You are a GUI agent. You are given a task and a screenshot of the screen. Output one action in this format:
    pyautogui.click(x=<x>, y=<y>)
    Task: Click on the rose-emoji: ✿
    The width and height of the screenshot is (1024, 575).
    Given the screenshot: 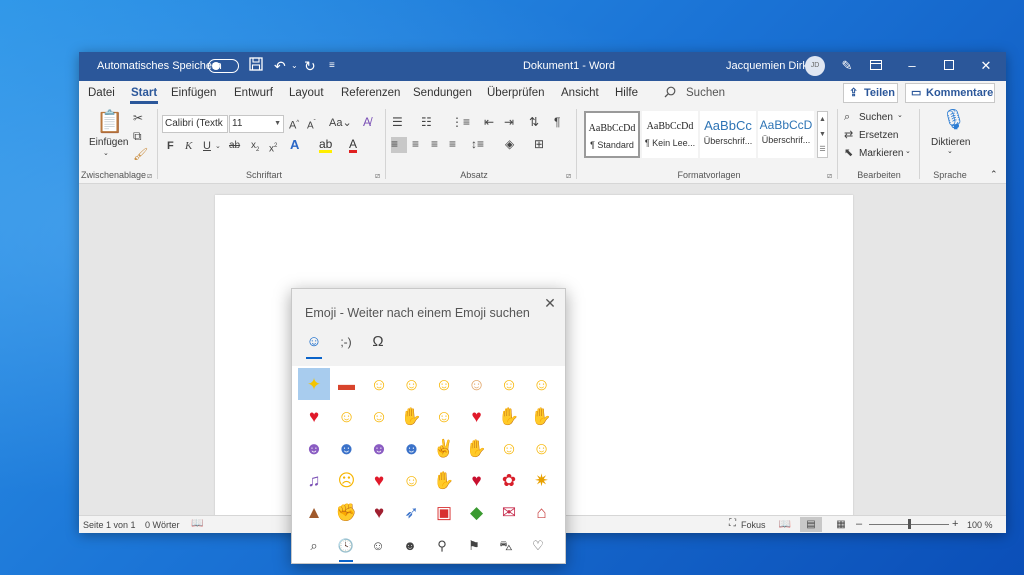 What is the action you would take?
    pyautogui.click(x=509, y=480)
    